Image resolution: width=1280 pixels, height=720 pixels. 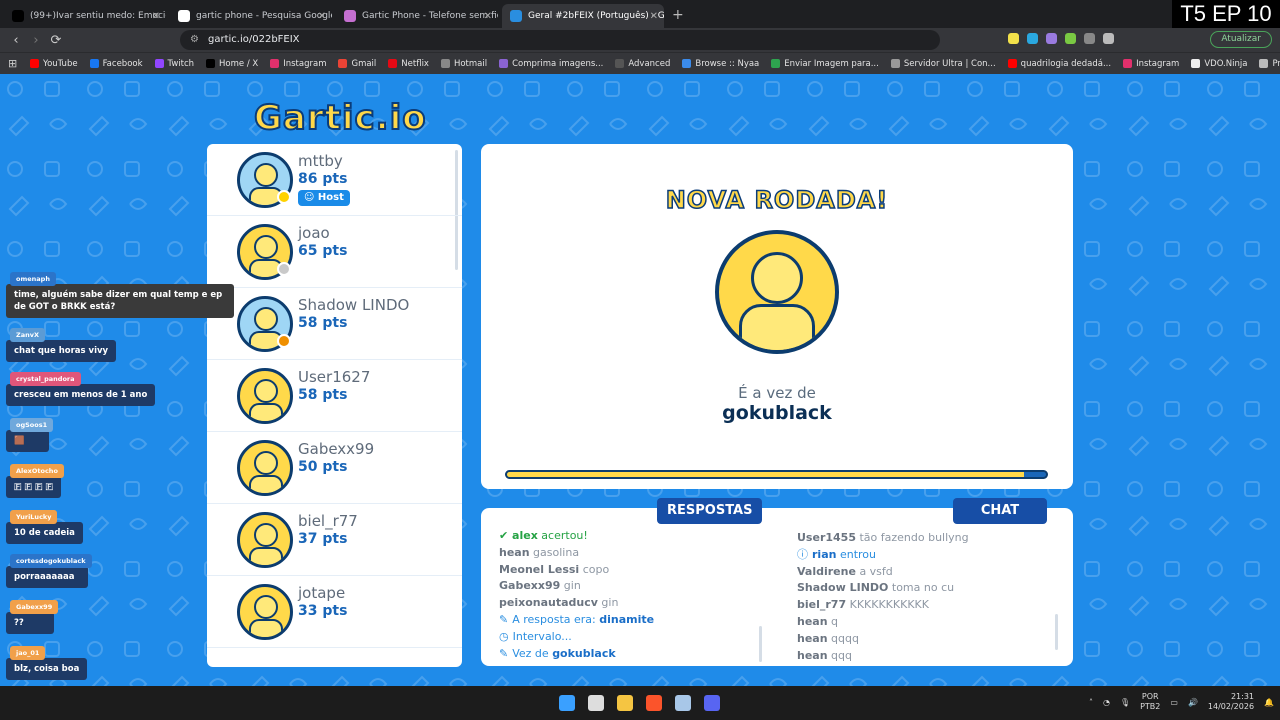 I want to click on bookmark-item: Browse :: Nyaa, so click(x=720, y=64).